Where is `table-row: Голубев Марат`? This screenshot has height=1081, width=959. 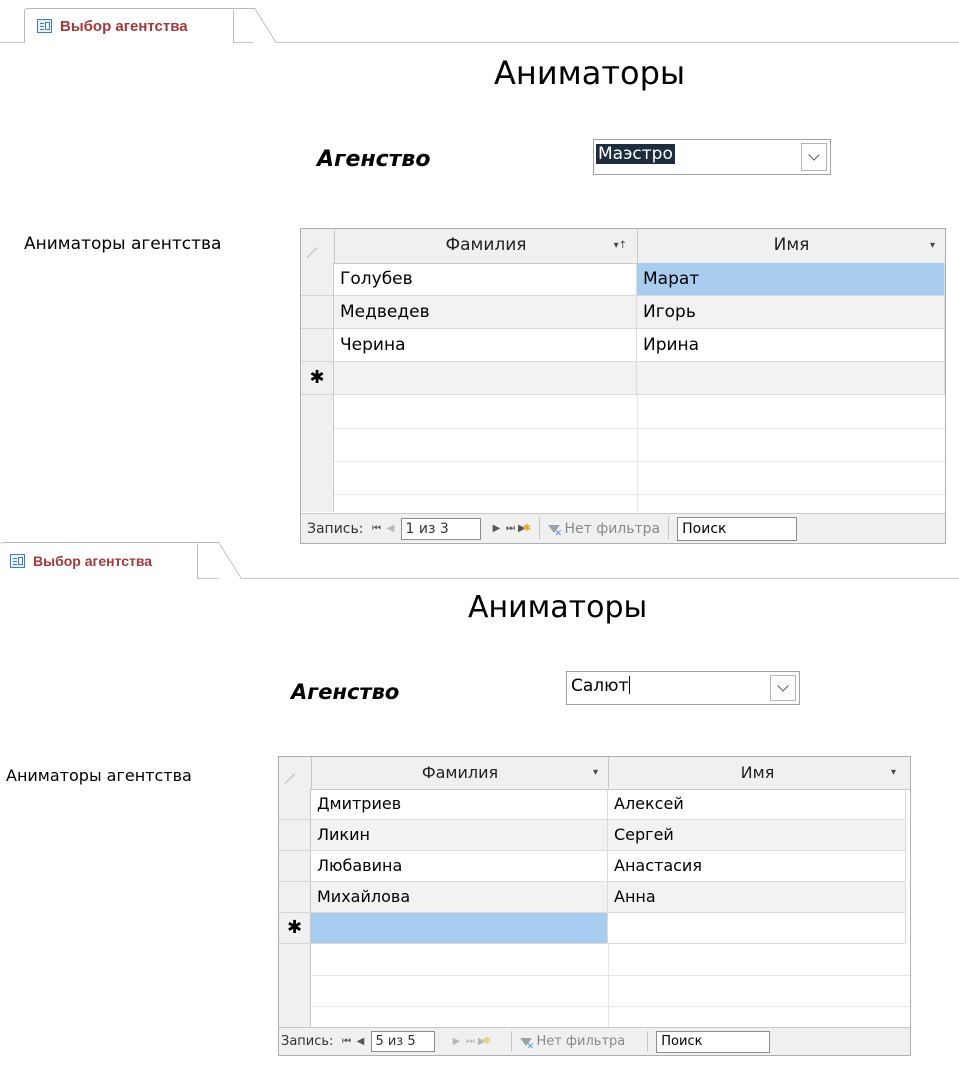
table-row: Голубев Марат is located at coordinates (623, 279).